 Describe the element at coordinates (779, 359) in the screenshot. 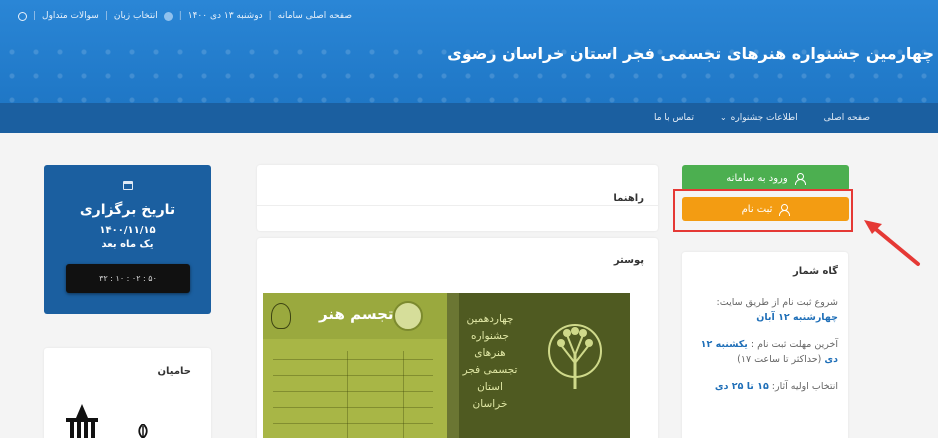

I see `timeline-item-note: (حداکثر تا ساعت ۱۷)` at that location.